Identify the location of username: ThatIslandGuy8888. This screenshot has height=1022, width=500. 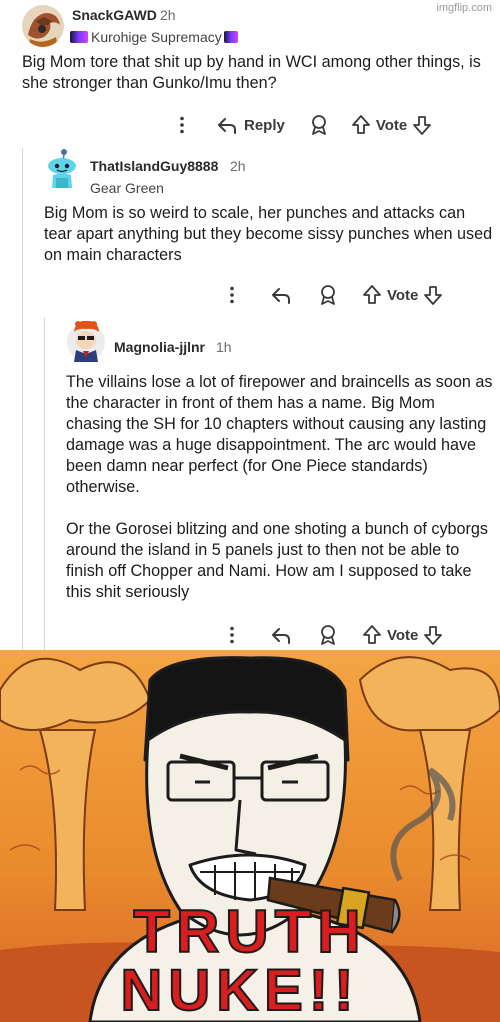
(154, 166).